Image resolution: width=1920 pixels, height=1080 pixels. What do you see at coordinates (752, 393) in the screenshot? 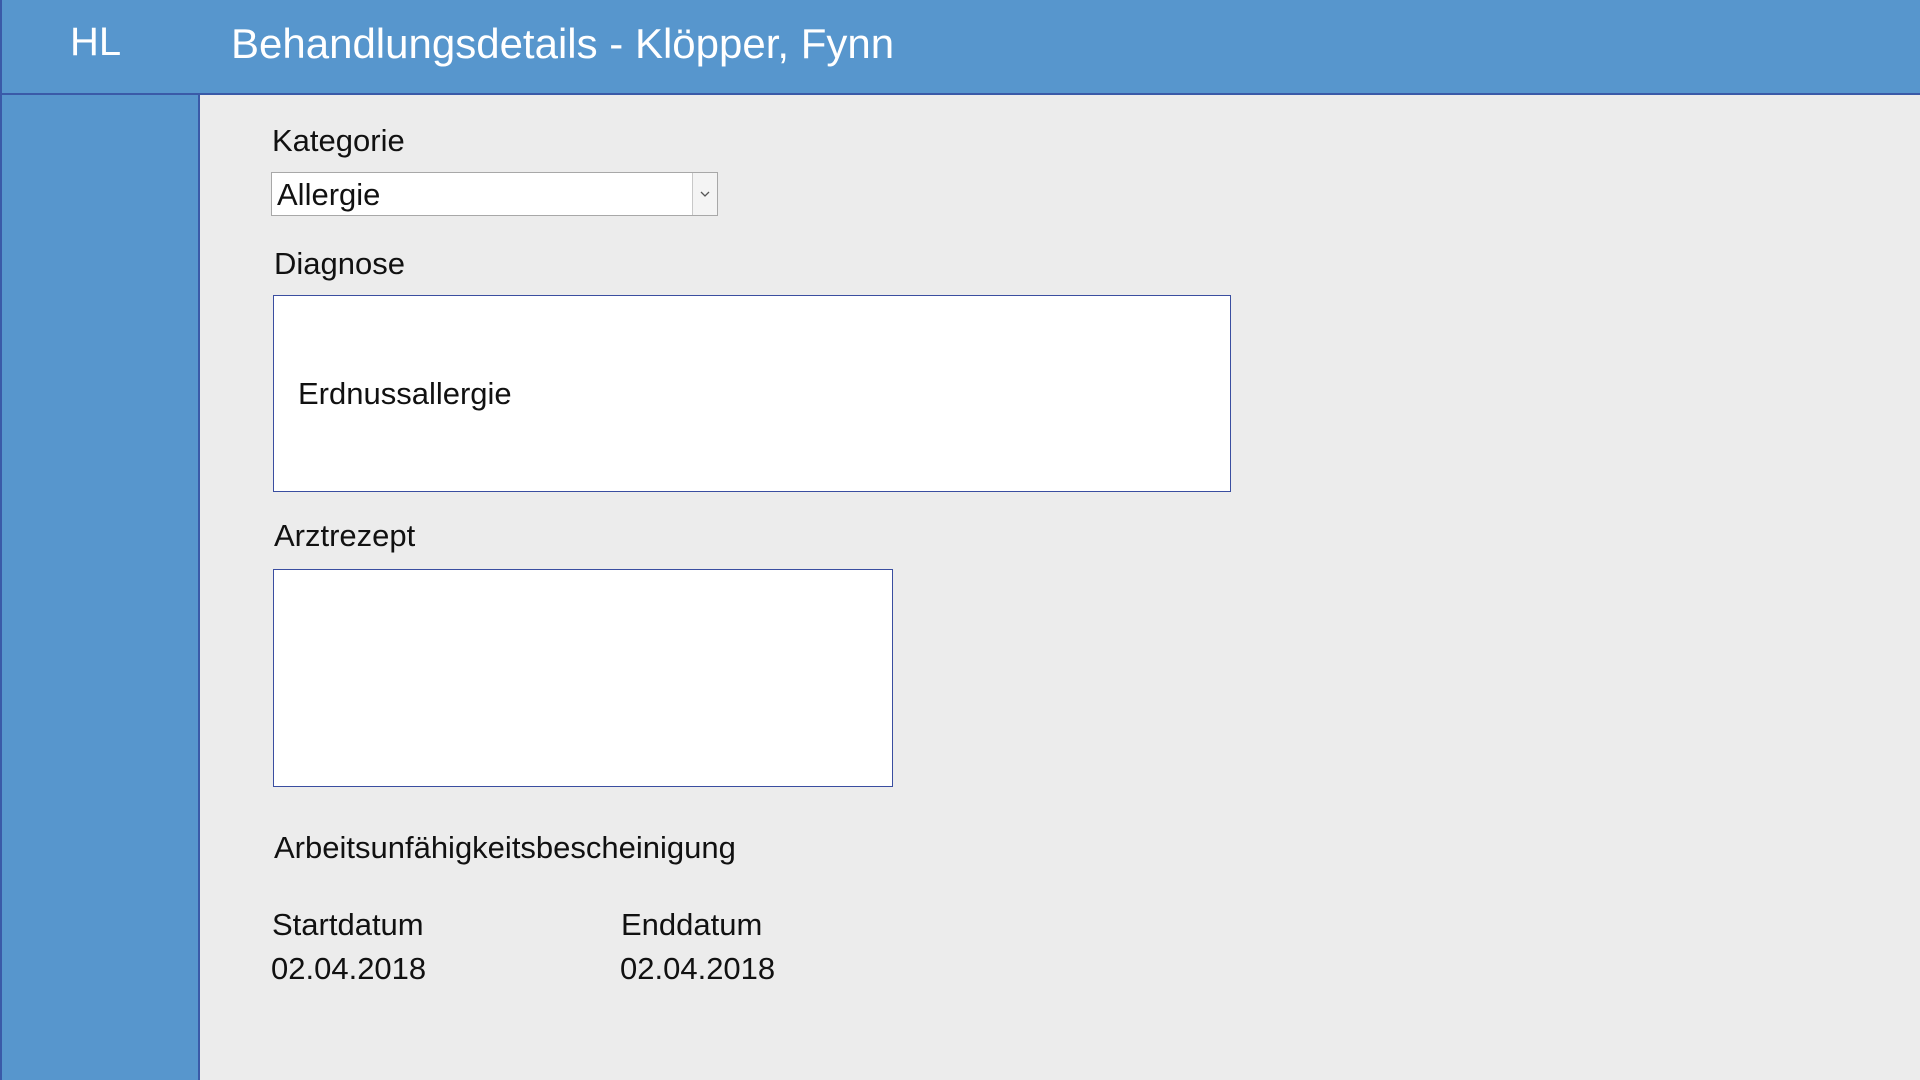
I see `diagnose-field: Erdnussallergie` at bounding box center [752, 393].